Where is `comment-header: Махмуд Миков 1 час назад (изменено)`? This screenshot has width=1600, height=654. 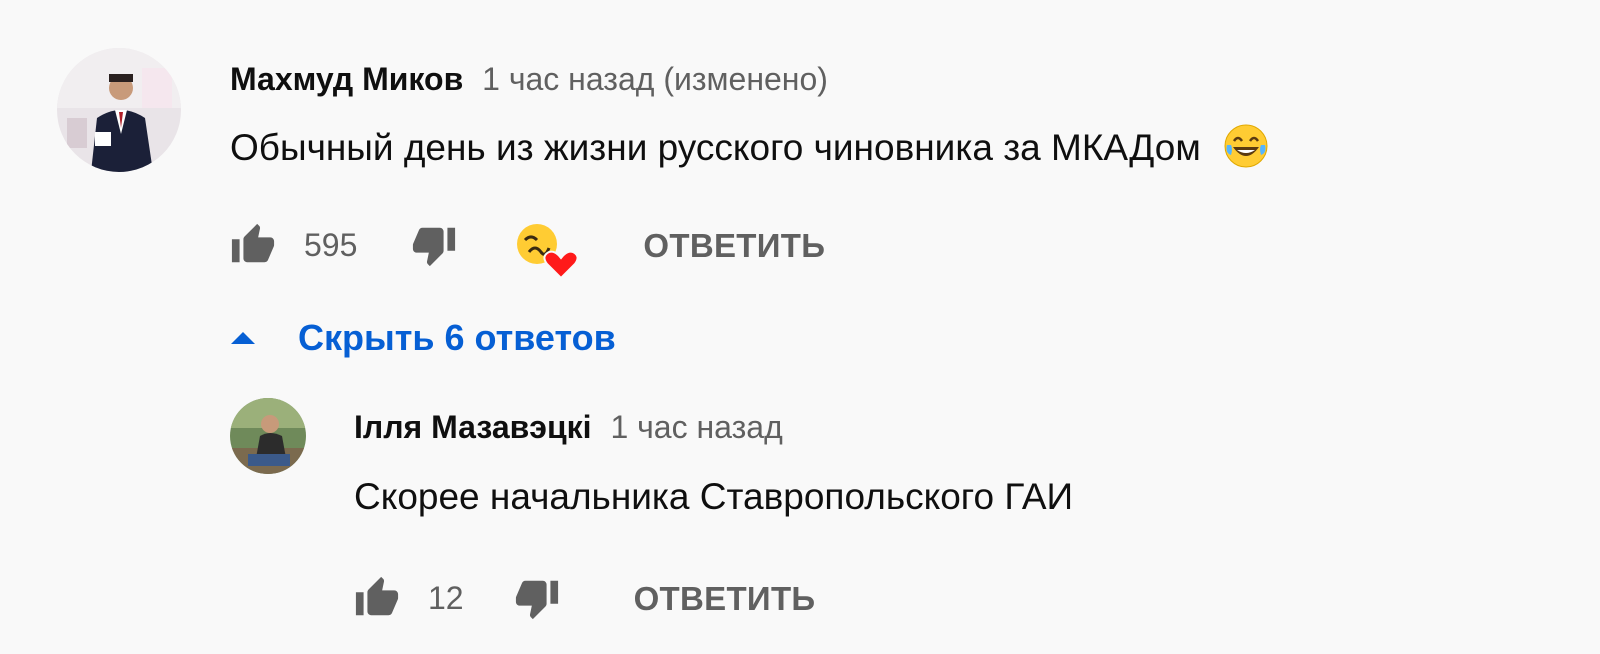 comment-header: Махмуд Миков 1 час назад (изменено) is located at coordinates (529, 79).